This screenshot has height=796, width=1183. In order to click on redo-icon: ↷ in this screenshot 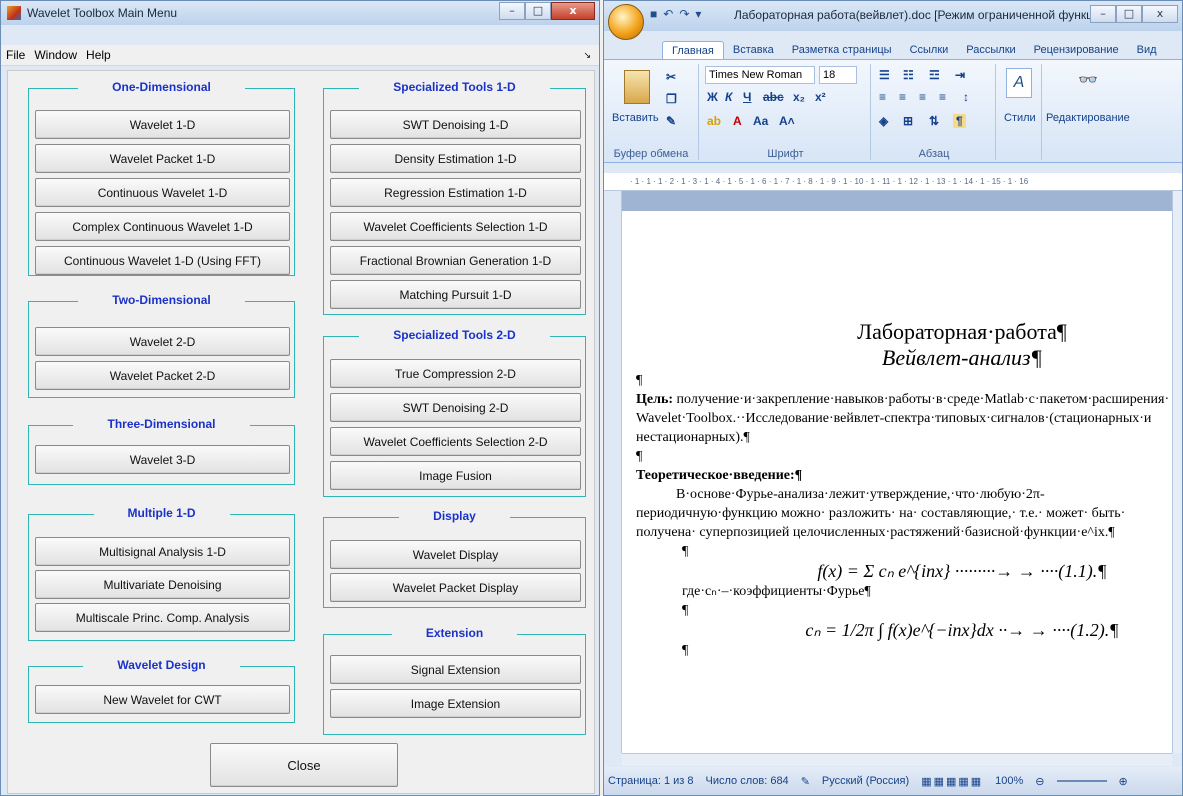, I will do `click(684, 14)`.